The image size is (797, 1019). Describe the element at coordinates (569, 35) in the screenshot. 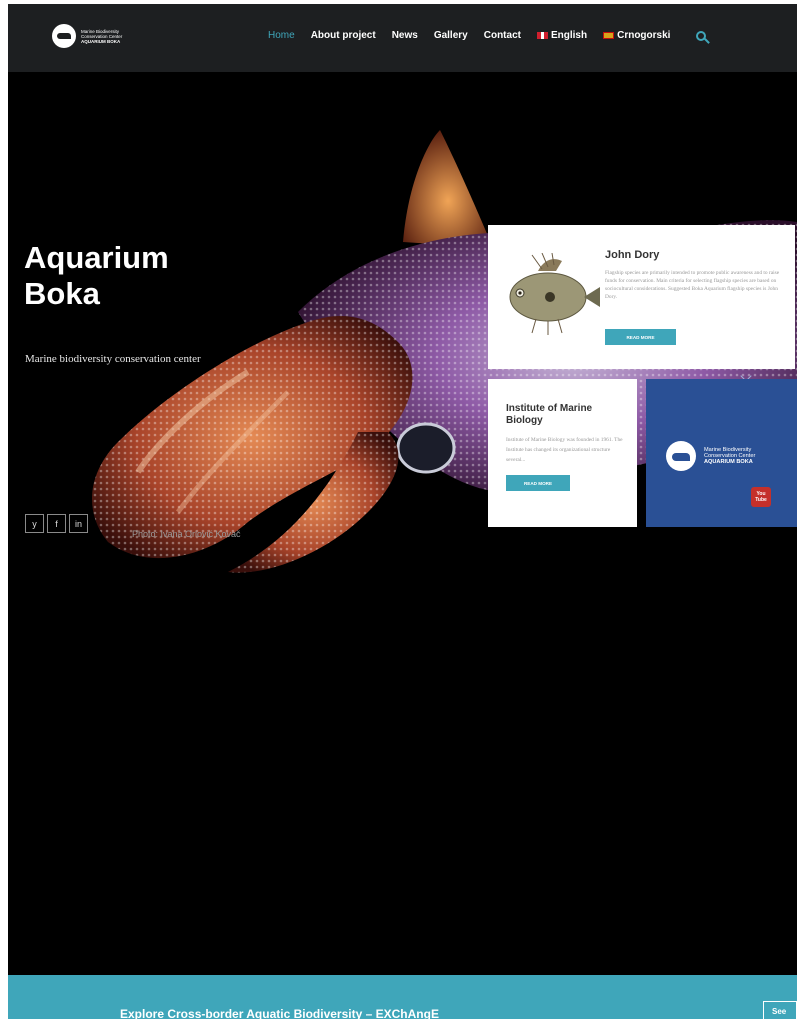

I see `language-english-label: English` at that location.